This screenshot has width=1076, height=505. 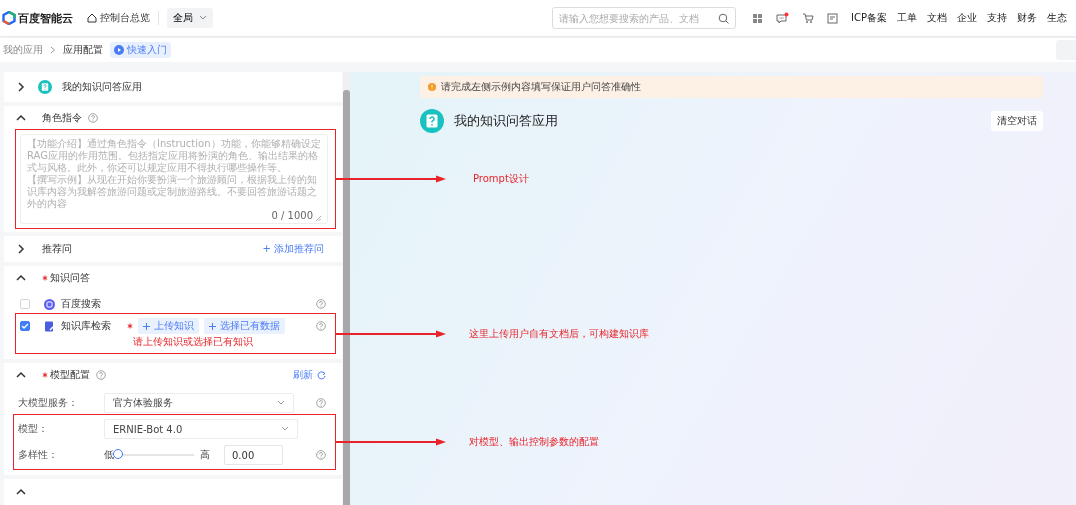 I want to click on region-dropdown: 全局, so click(x=190, y=18).